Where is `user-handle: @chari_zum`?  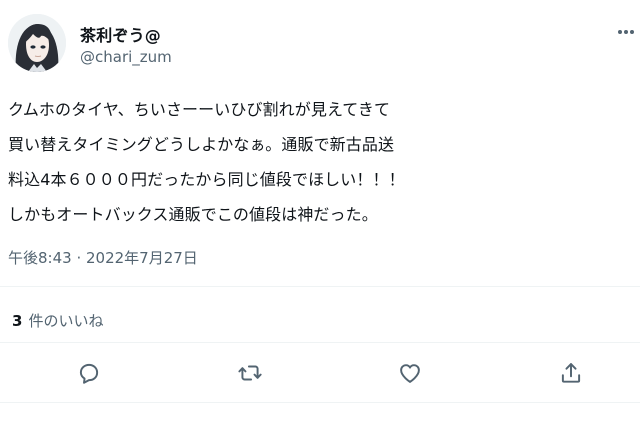
user-handle: @chari_zum is located at coordinates (126, 57).